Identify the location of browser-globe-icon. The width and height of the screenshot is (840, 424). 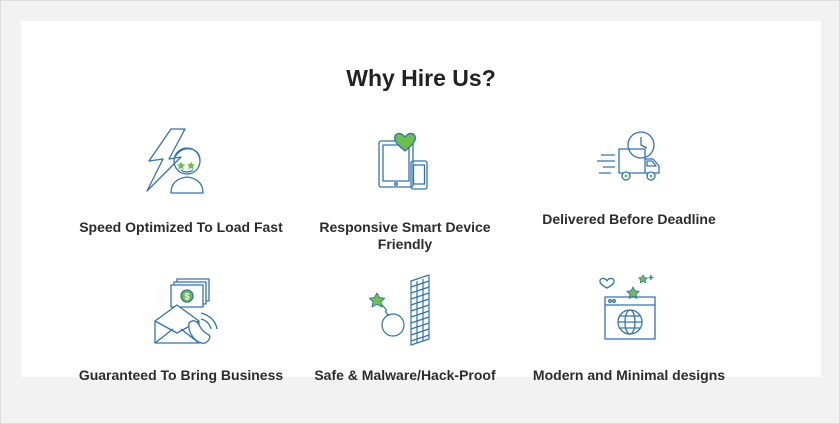
(627, 307).